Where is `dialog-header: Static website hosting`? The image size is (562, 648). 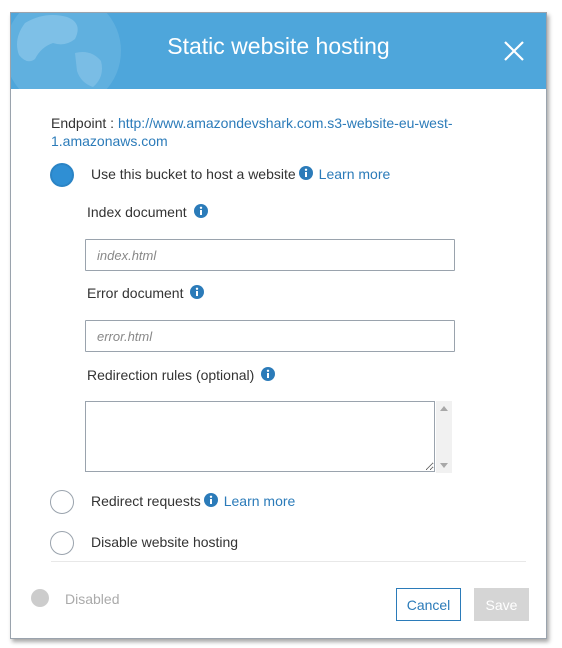
dialog-header: Static website hosting is located at coordinates (278, 51).